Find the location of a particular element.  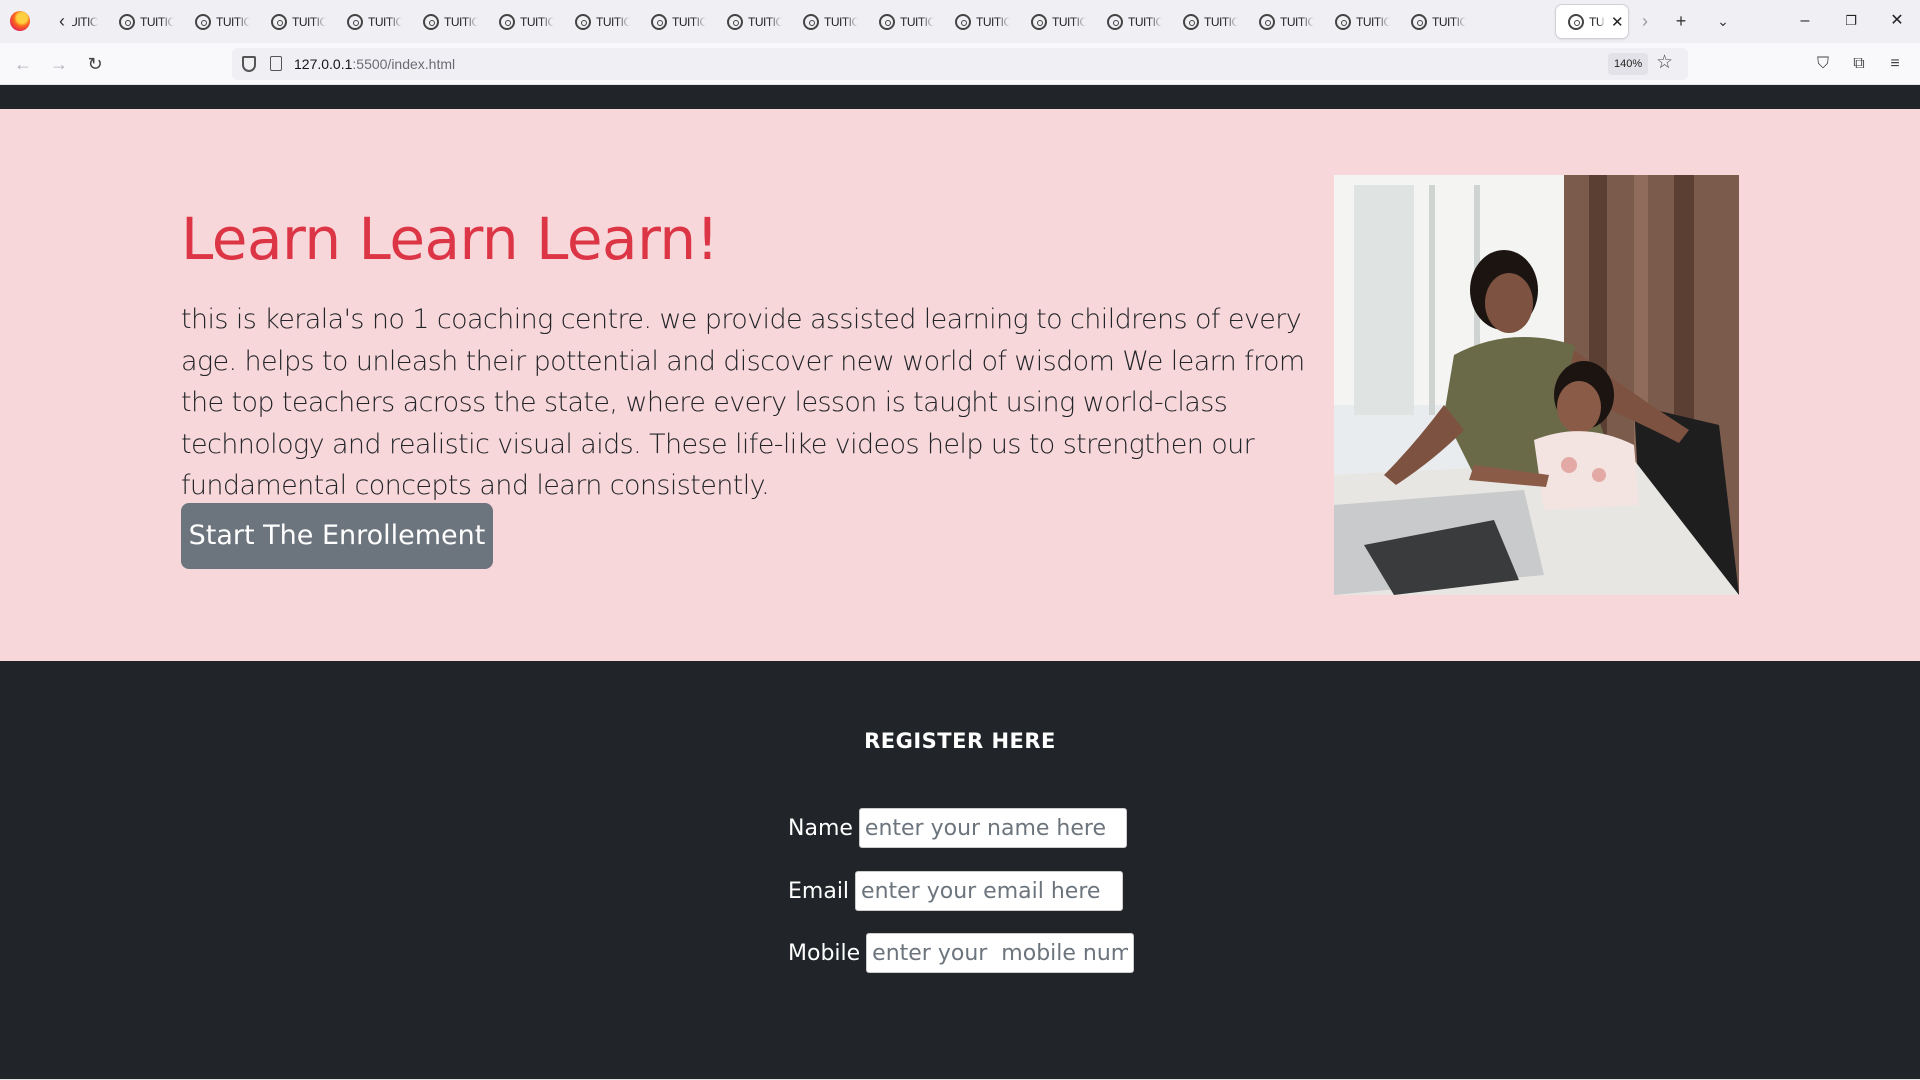

url-text: 127.0.0.1:5500/index.html is located at coordinates (374, 64).